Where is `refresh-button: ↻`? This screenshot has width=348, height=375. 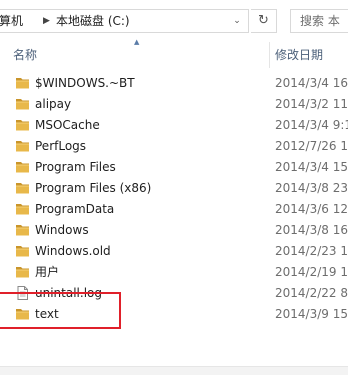 refresh-button: ↻ is located at coordinates (264, 21).